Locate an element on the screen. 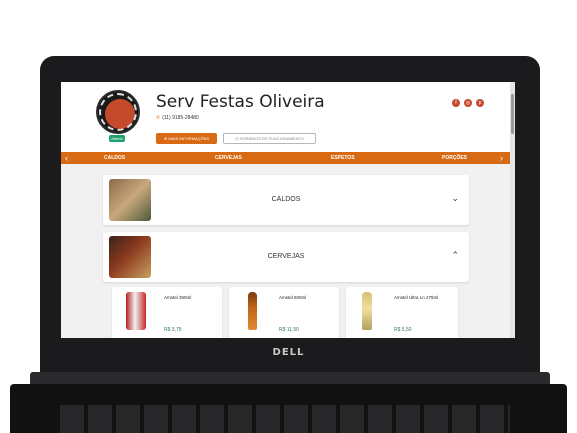 The image size is (577, 433). product-card: Amstel 600ml R$ 11,50 is located at coordinates (284, 312).